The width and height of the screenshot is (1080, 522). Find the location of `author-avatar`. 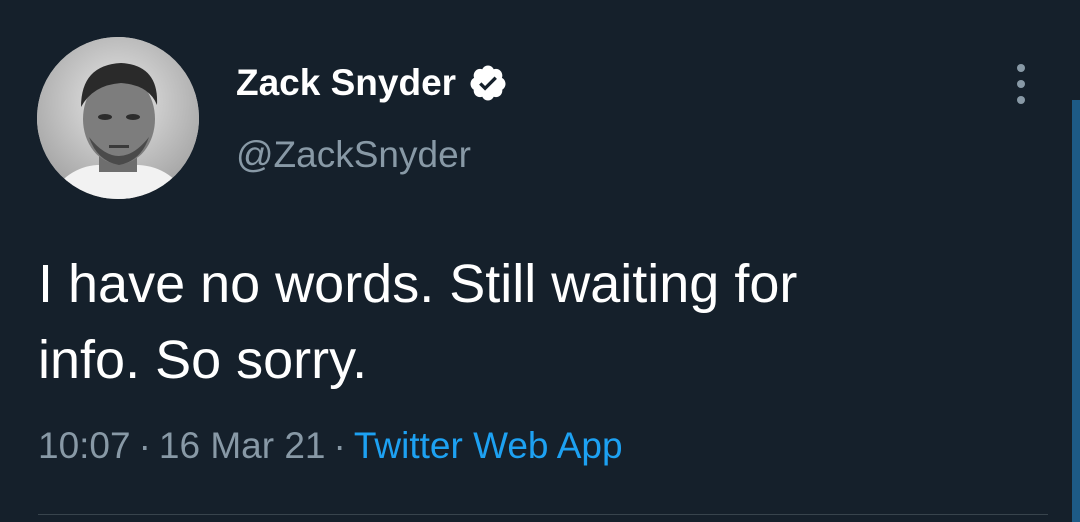

author-avatar is located at coordinates (118, 118).